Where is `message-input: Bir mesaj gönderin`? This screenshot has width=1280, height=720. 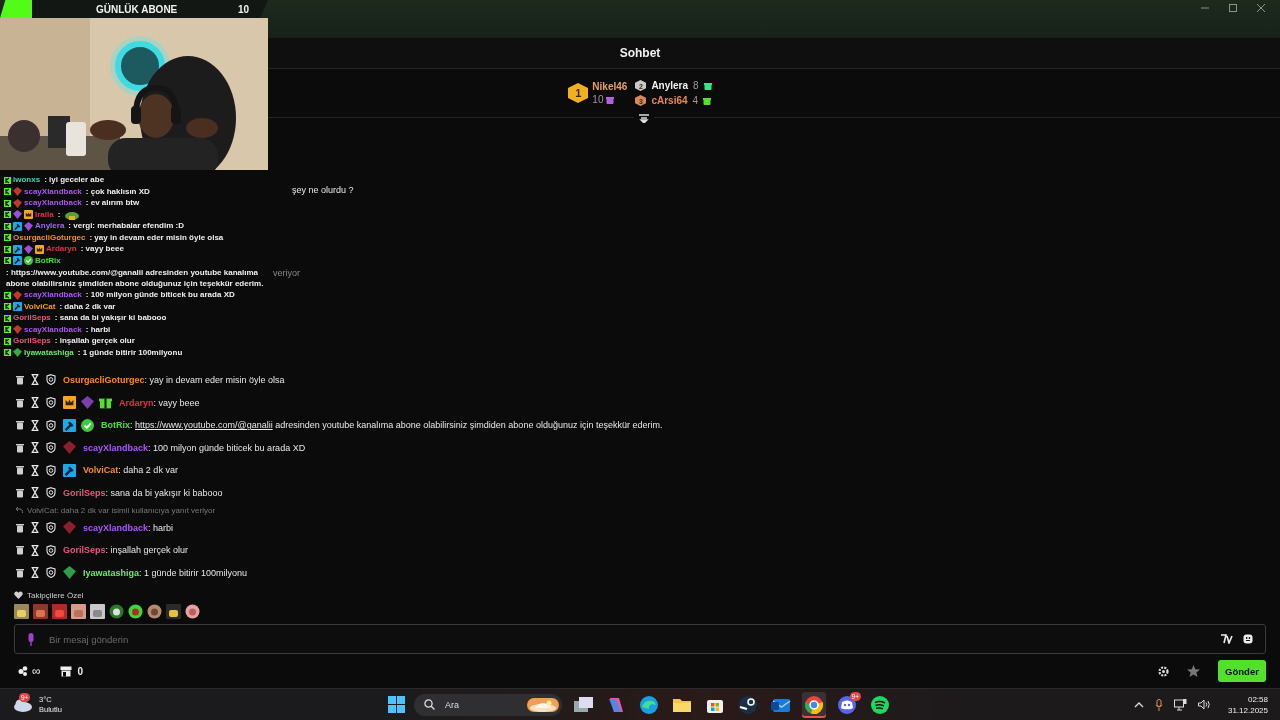
message-input: Bir mesaj gönderin is located at coordinates (628, 639).